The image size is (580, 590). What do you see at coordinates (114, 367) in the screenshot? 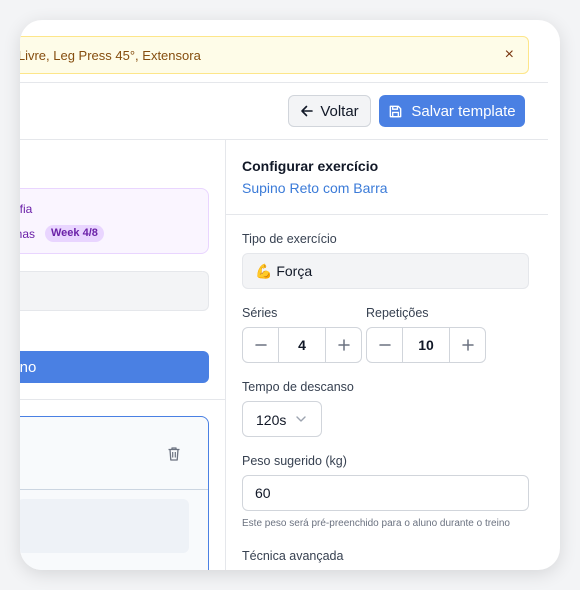
I see `add-workout-button: eino` at bounding box center [114, 367].